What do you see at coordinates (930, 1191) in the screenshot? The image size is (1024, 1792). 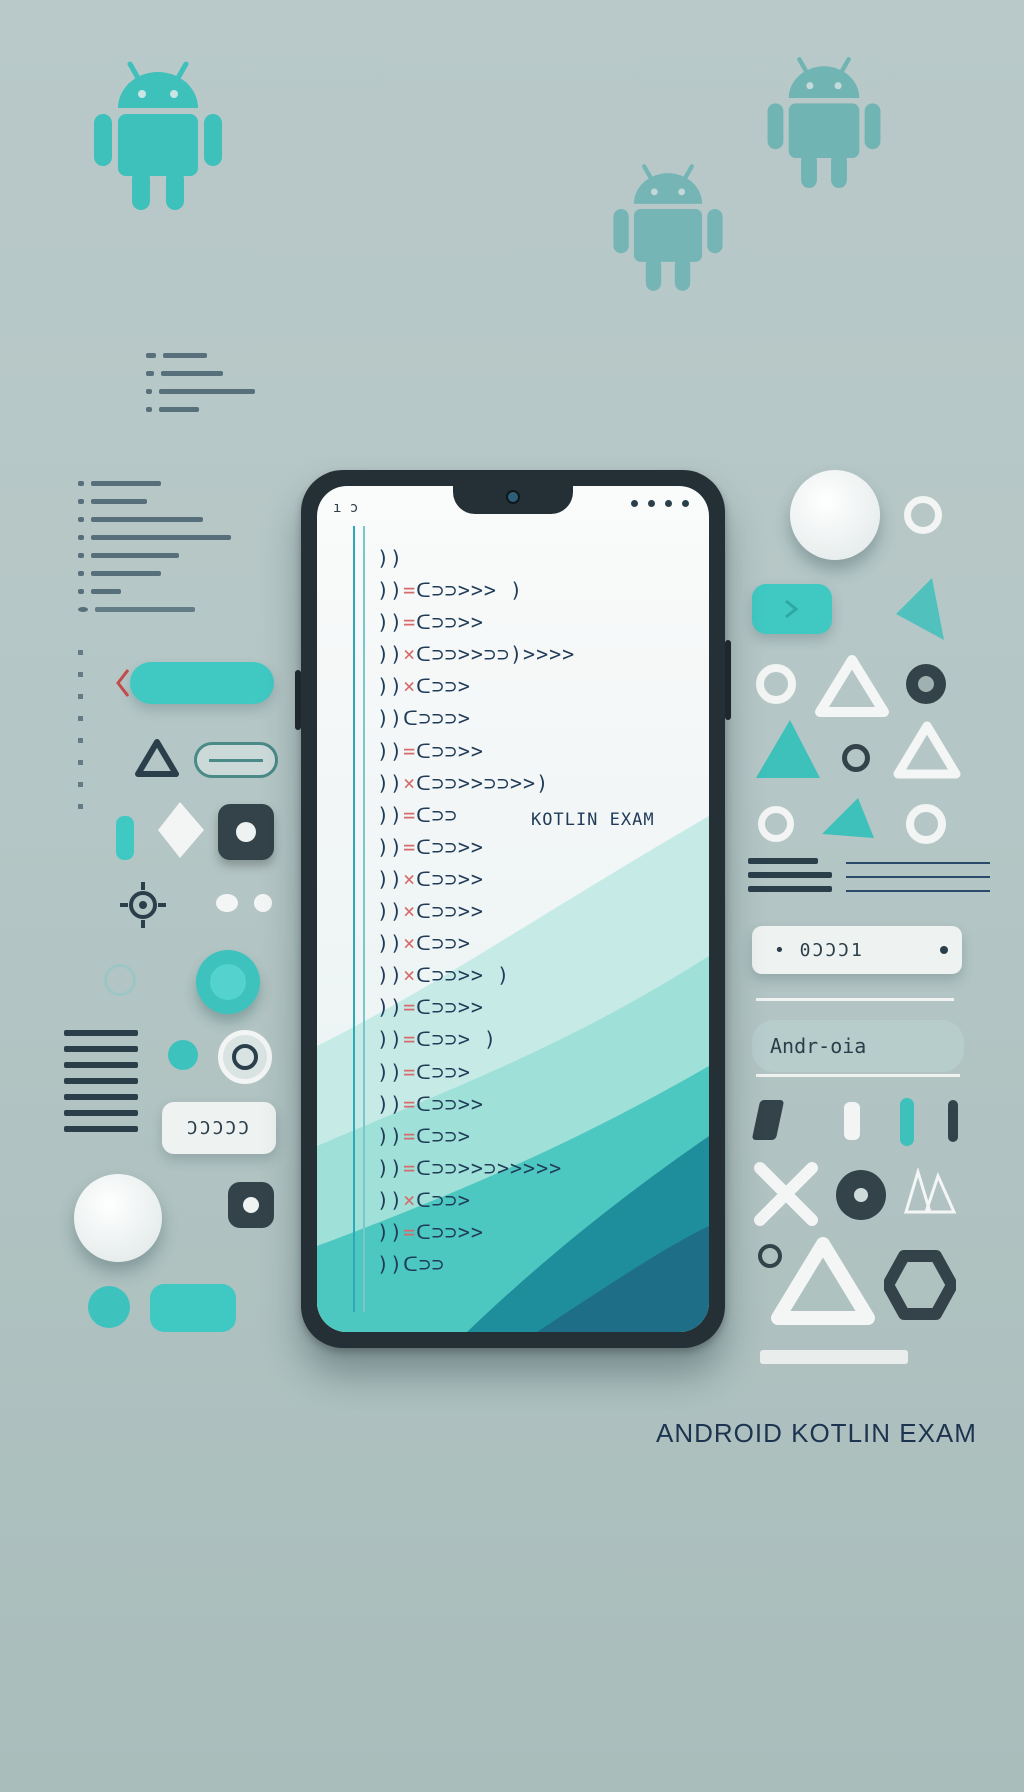 I see `outline-triangles-icon` at bounding box center [930, 1191].